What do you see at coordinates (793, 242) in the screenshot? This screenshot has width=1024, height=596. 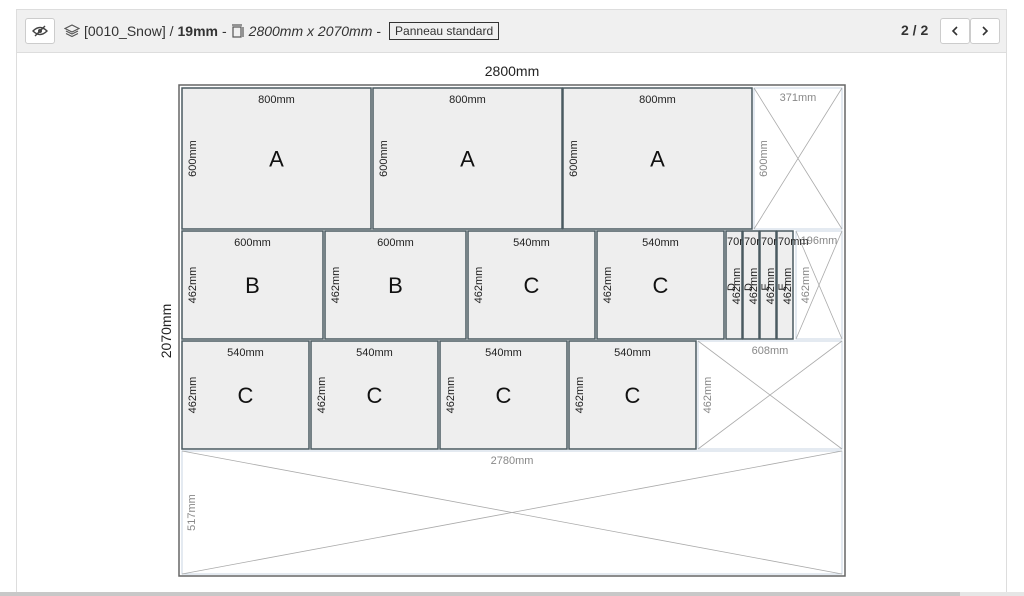 I see `part-width-label: 70mm` at bounding box center [793, 242].